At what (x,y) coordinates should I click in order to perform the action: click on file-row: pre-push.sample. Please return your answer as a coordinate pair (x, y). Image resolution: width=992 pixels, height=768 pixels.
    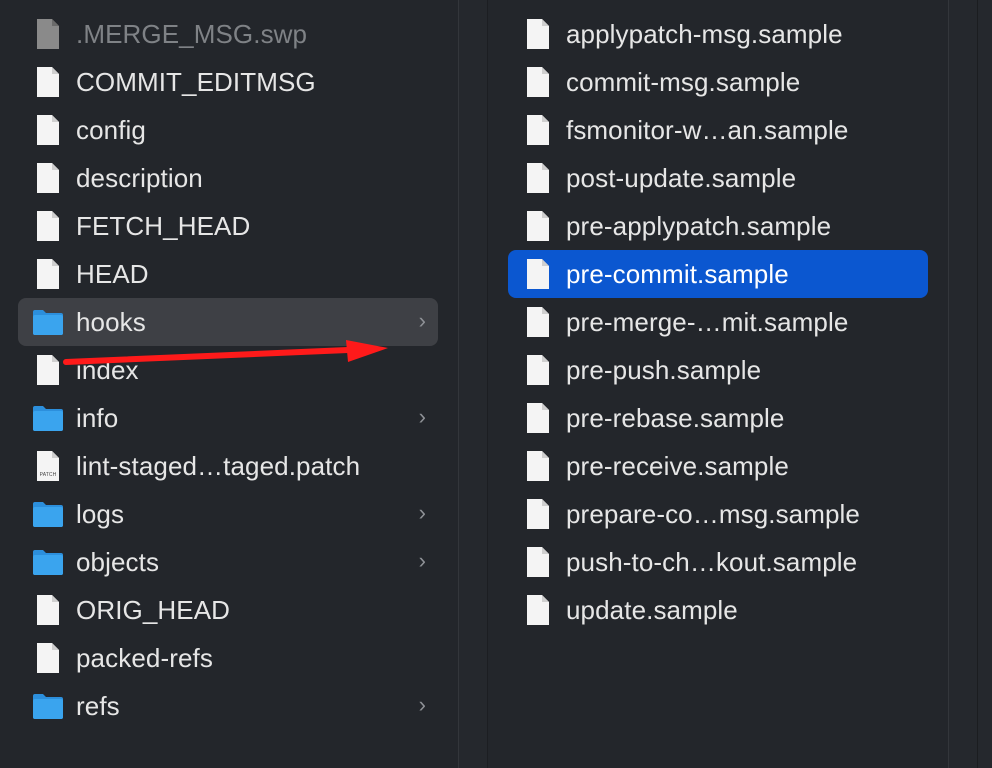
    Looking at the image, I should click on (718, 370).